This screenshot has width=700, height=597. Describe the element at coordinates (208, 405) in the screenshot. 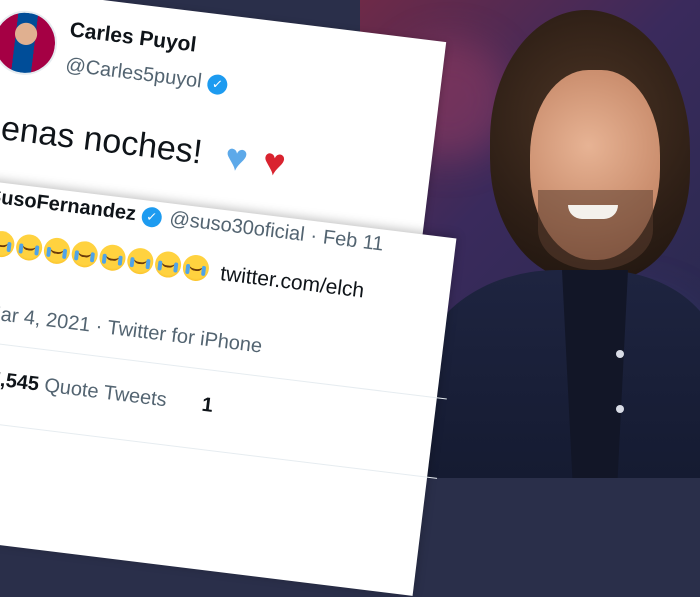

I see `likes-count-partial: 1` at that location.